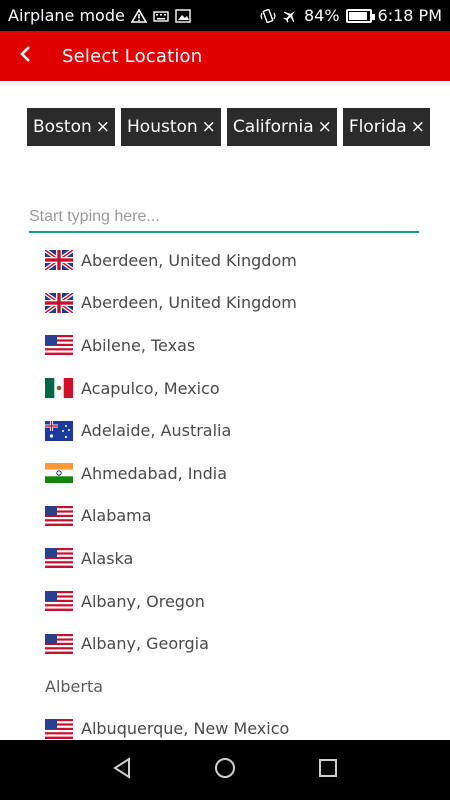  What do you see at coordinates (225, 388) in the screenshot?
I see `list-item: Acapulco, Mexico` at bounding box center [225, 388].